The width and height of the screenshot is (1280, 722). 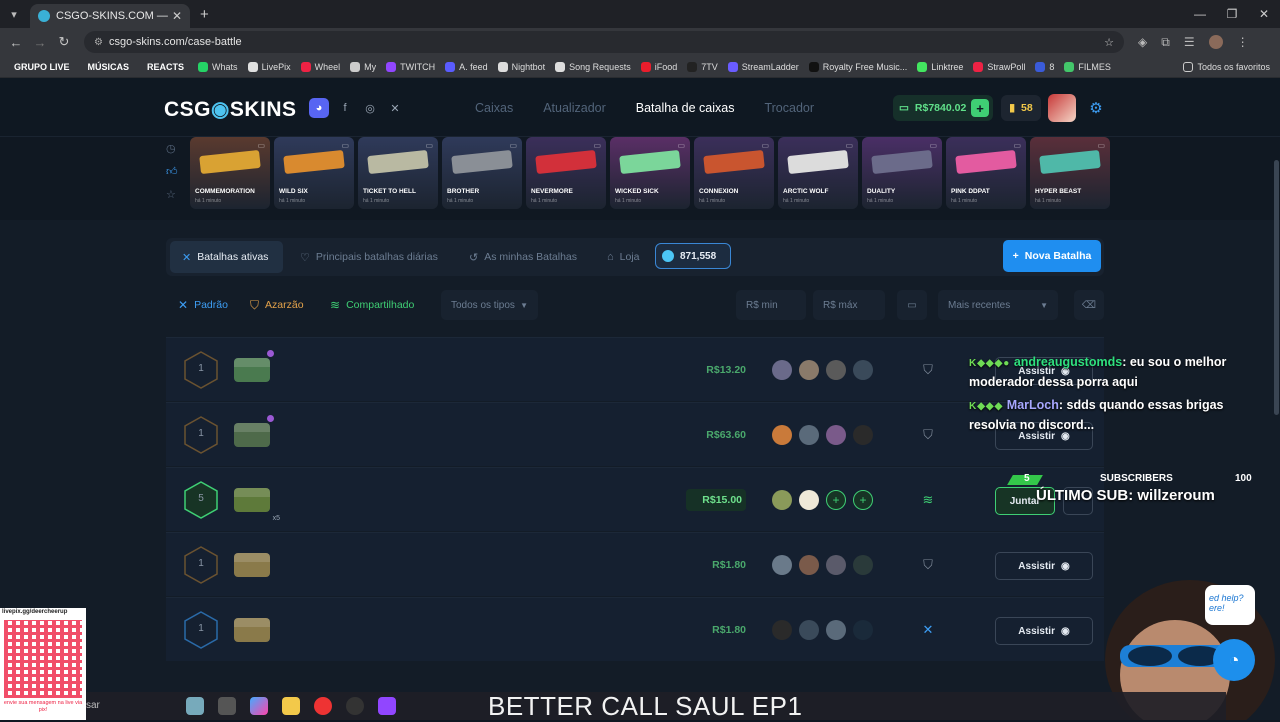 I want to click on live-drop-card: ▭ HYPER BEAST há 1 minuto, so click(x=1070, y=173).